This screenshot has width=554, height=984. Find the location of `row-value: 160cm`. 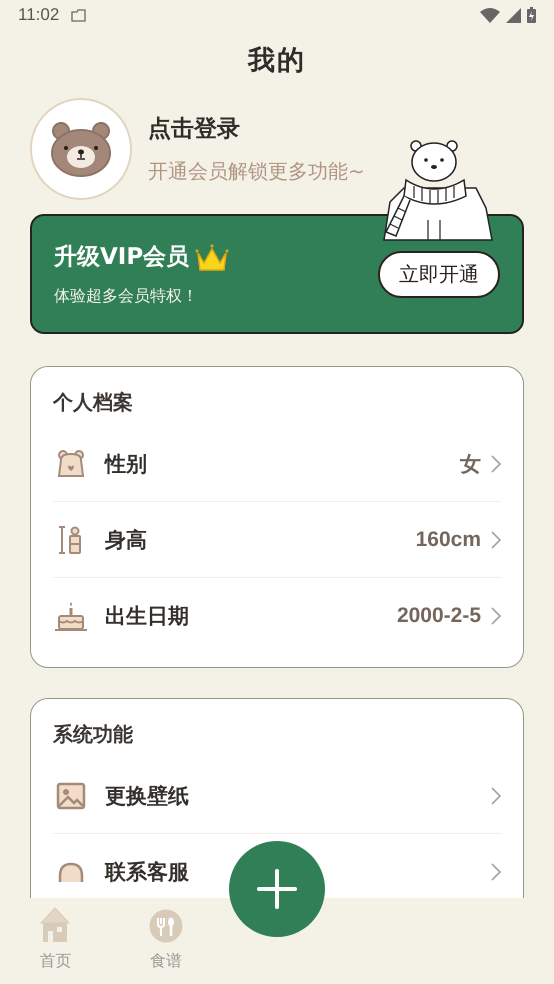

row-value: 160cm is located at coordinates (448, 540).